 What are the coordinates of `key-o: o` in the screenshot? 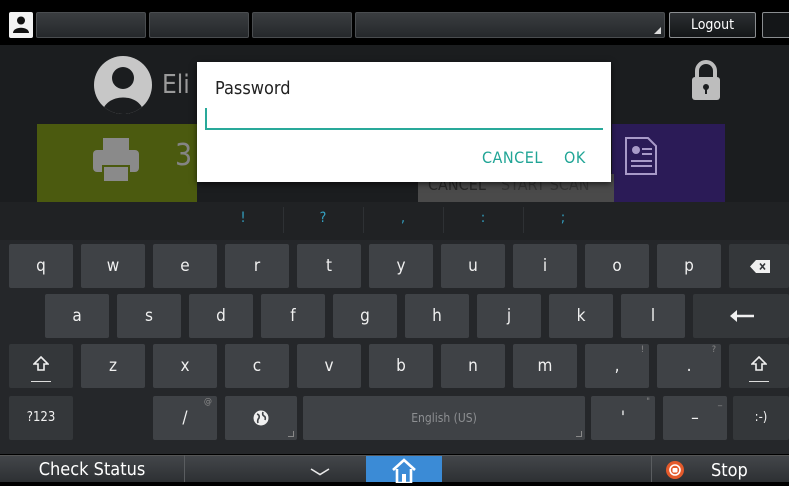 It's located at (617, 266).